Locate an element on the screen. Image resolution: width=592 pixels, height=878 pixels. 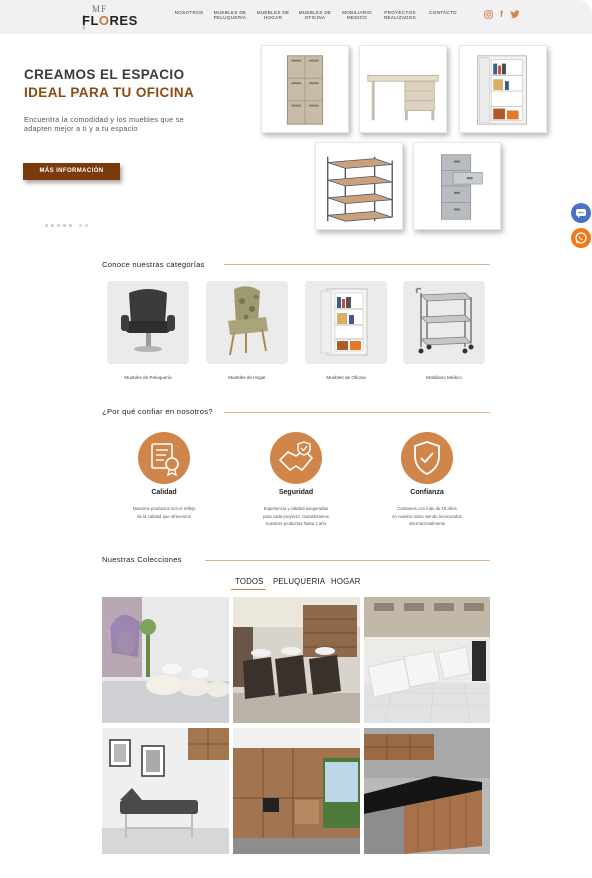
office-cabinet-icon is located at coordinates (344, 322).